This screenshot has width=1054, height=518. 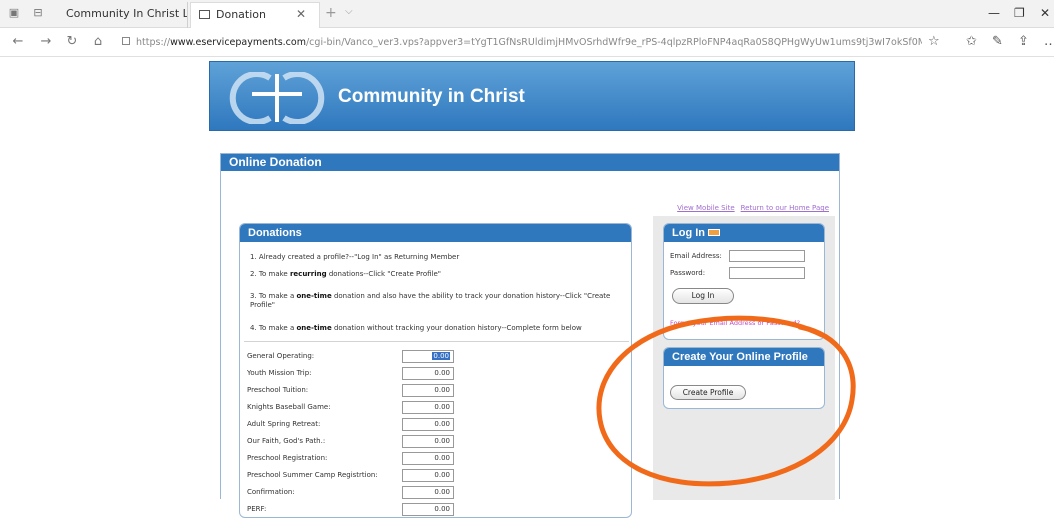 I want to click on fund-label: Confirmation:, so click(x=271, y=492).